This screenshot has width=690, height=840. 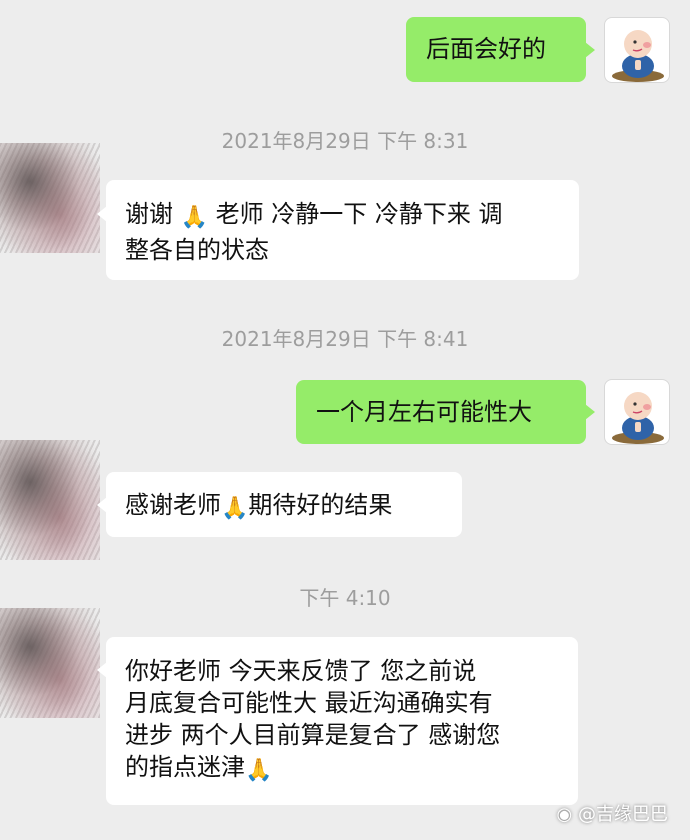 What do you see at coordinates (355, 214) in the screenshot?
I see `message-text: 老师 冷静一下 冷静下来 调` at bounding box center [355, 214].